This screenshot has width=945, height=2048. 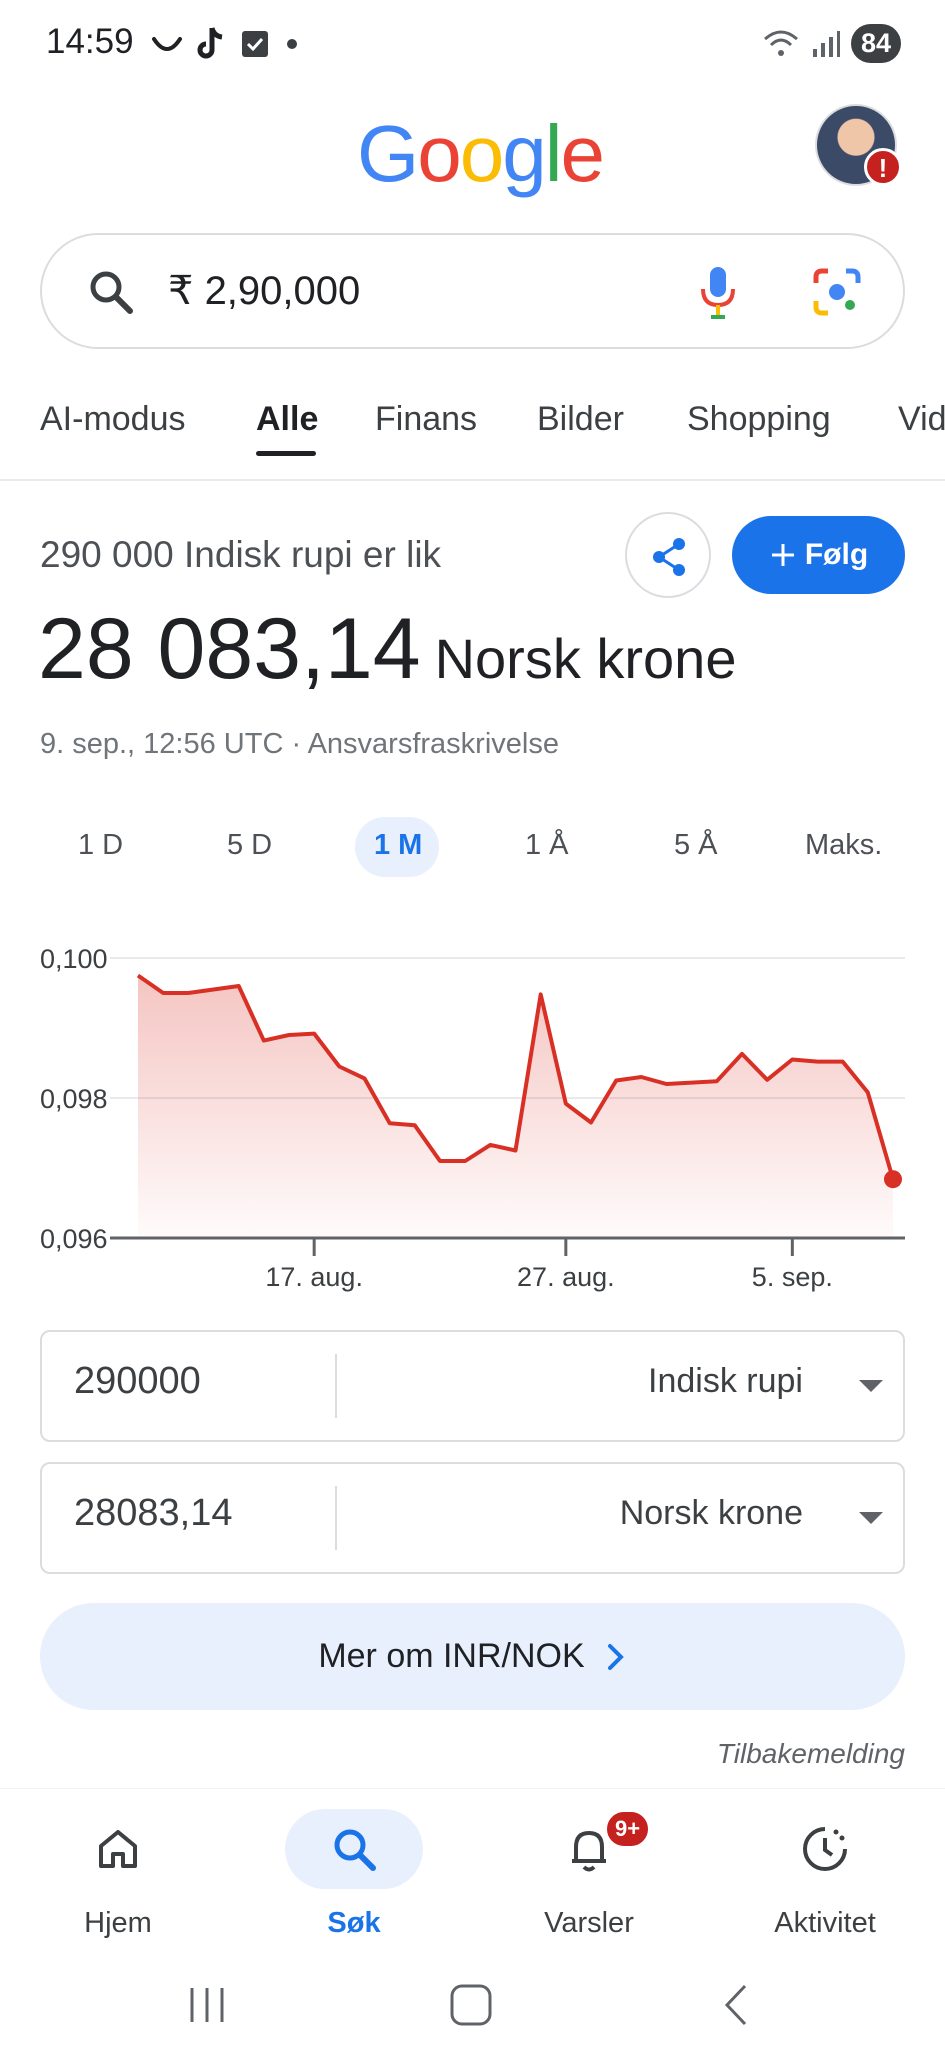 I want to click on more-about-label: Mer om INR/NOK, so click(x=451, y=1656).